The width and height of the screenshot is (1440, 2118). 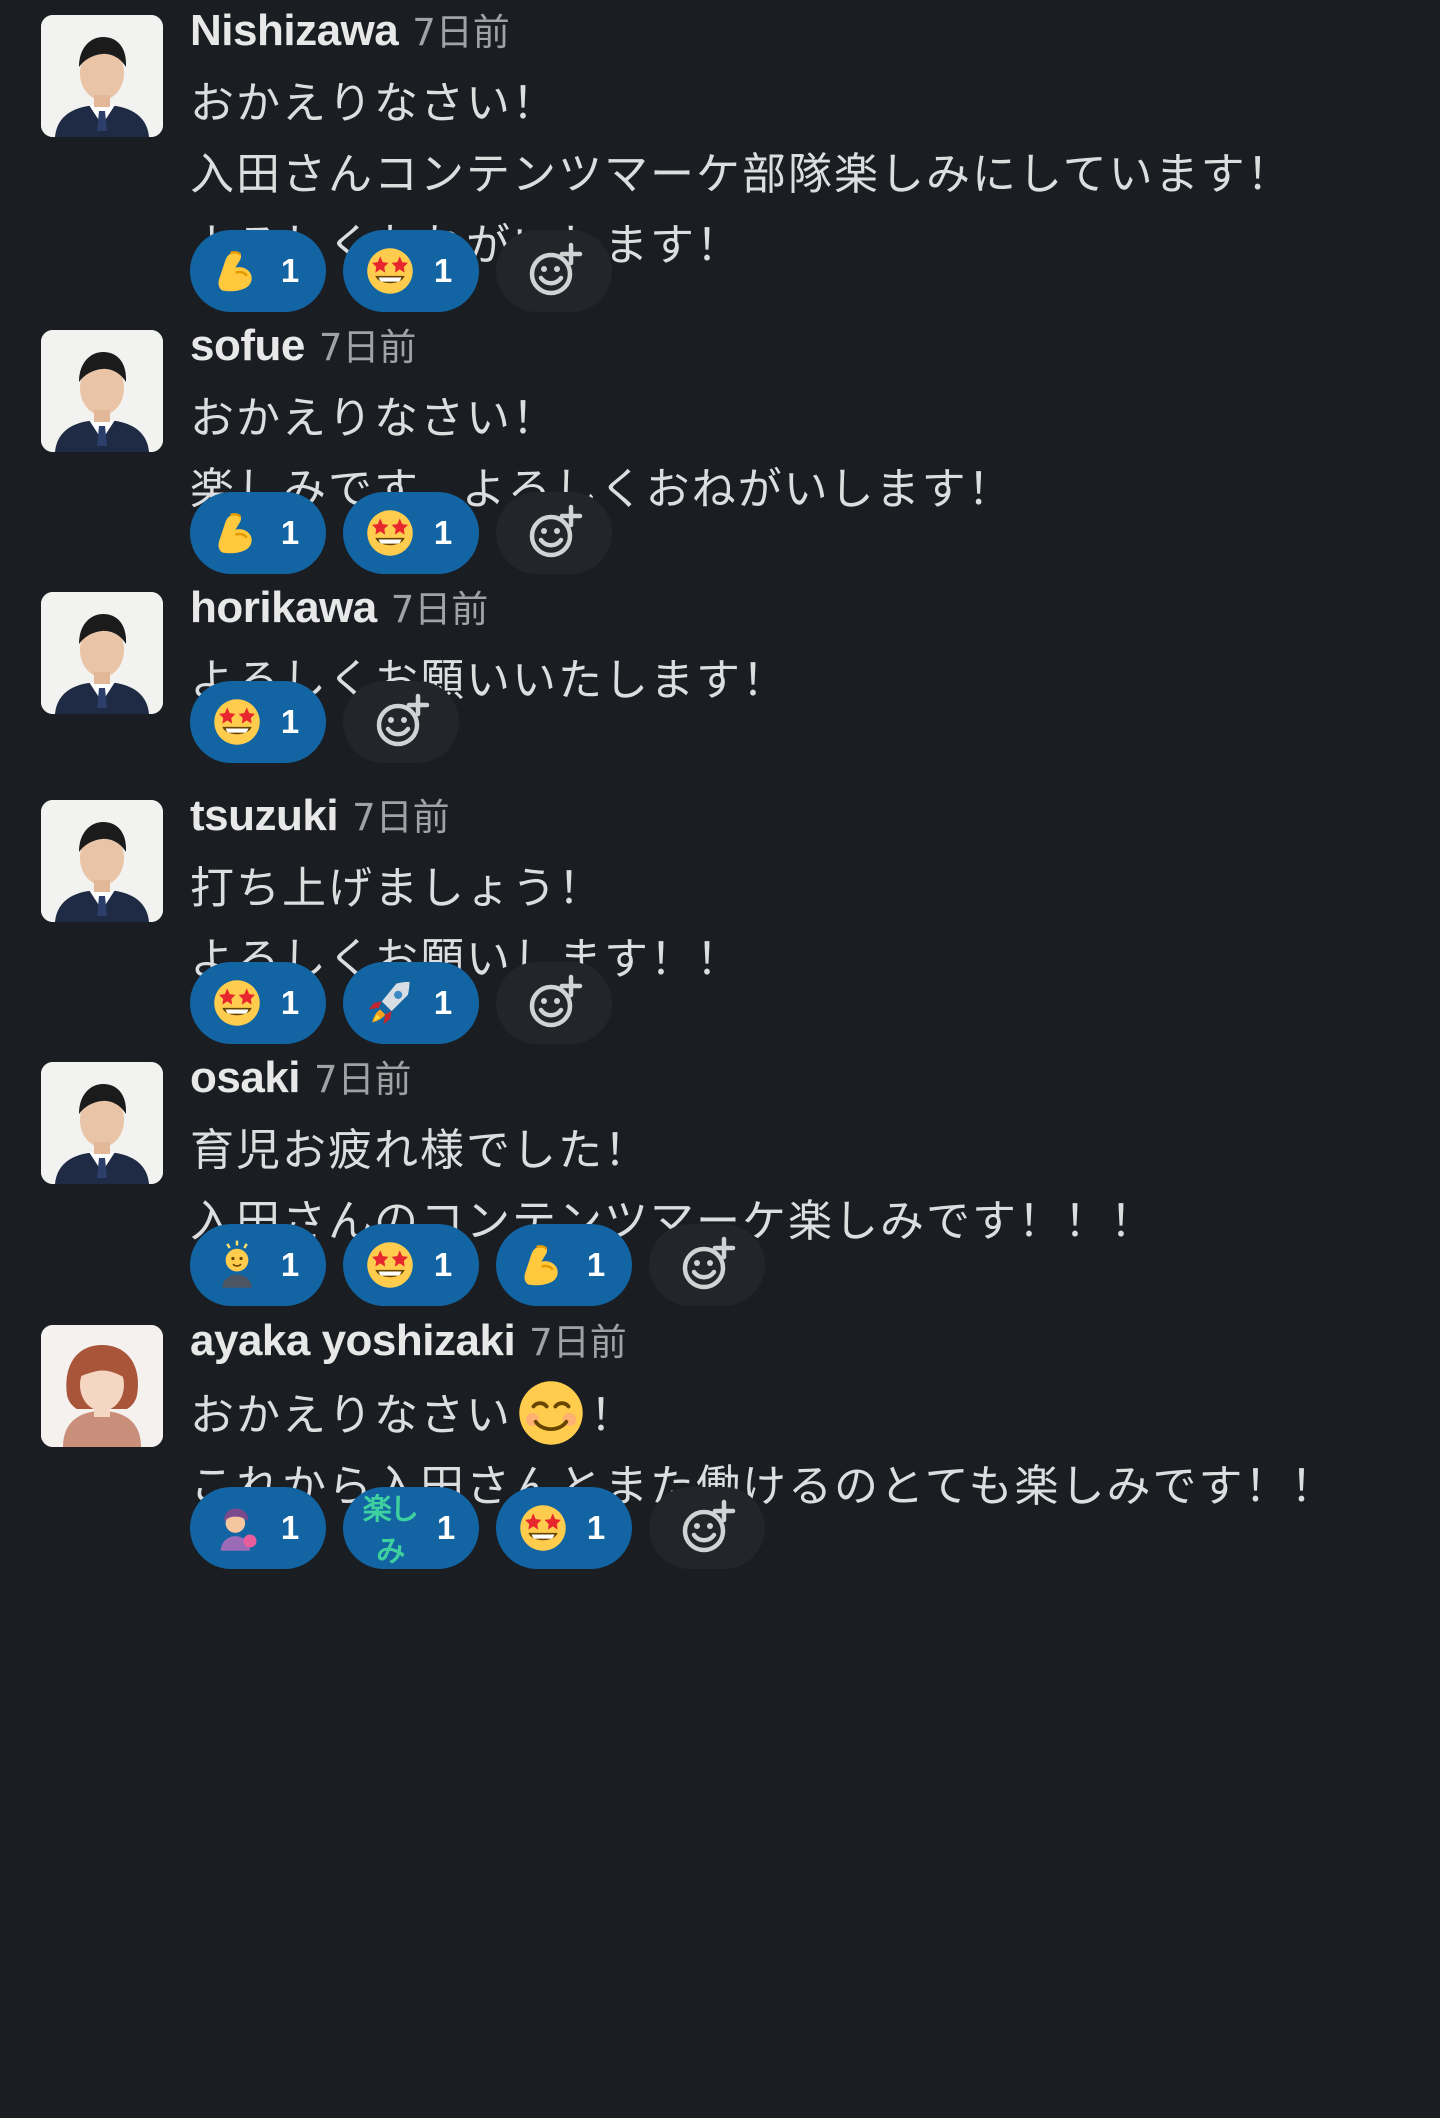 I want to click on message-text-line: 打ち上げましょう！, so click(x=397, y=888).